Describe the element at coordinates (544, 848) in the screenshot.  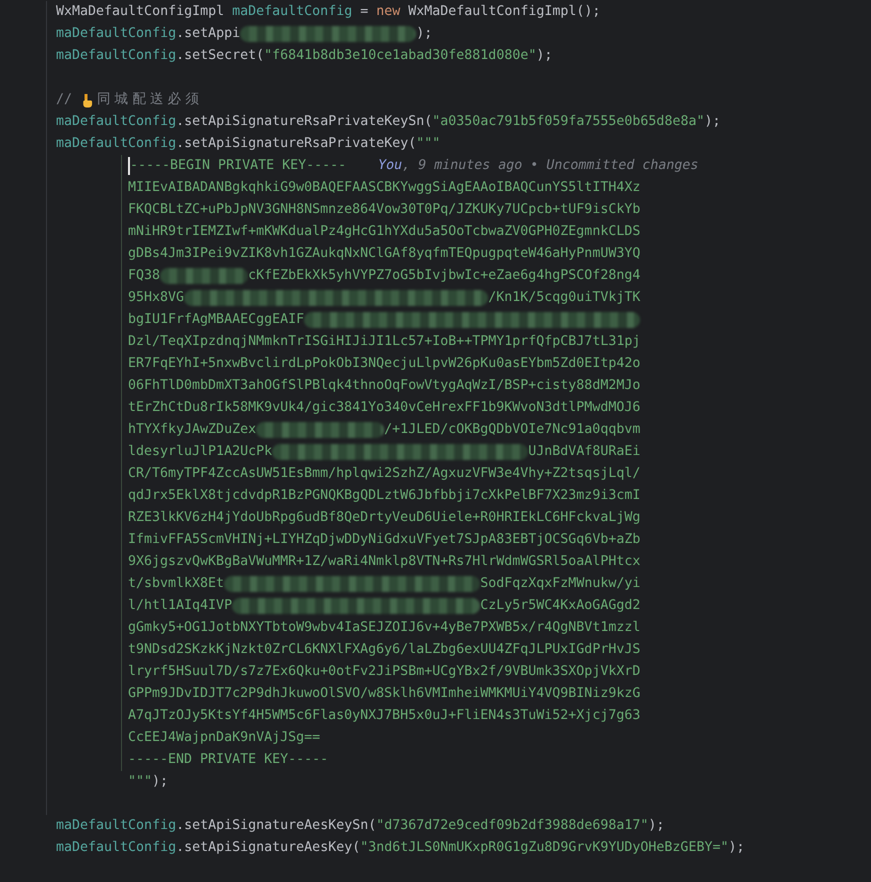
I see `code-text: "3nd6tJLS0NmUKxpR0G1gZu8D9GrvK9YUDyOHeBzGEBY="` at that location.